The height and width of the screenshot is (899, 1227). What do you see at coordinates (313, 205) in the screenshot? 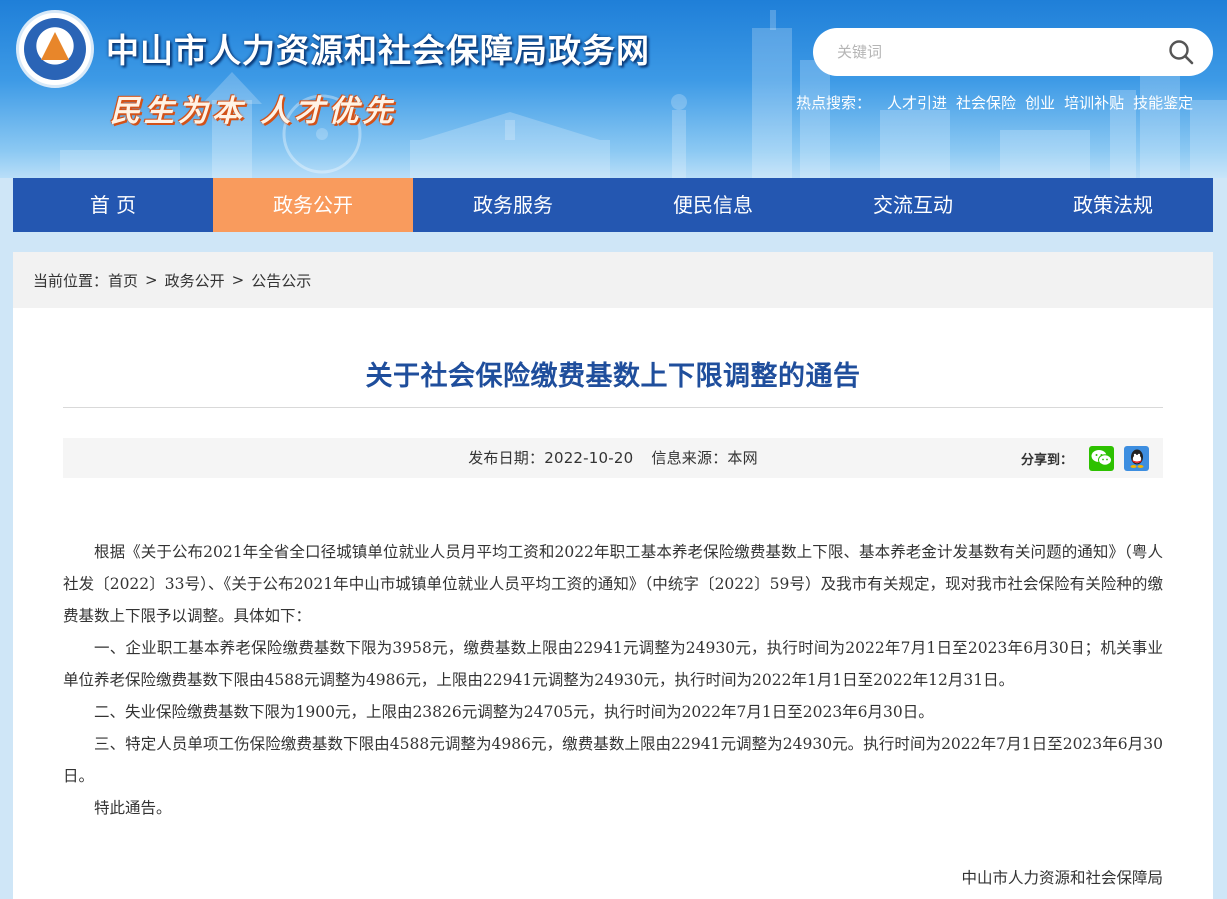
I see `nav-item-government-affairs: 政务公开` at bounding box center [313, 205].